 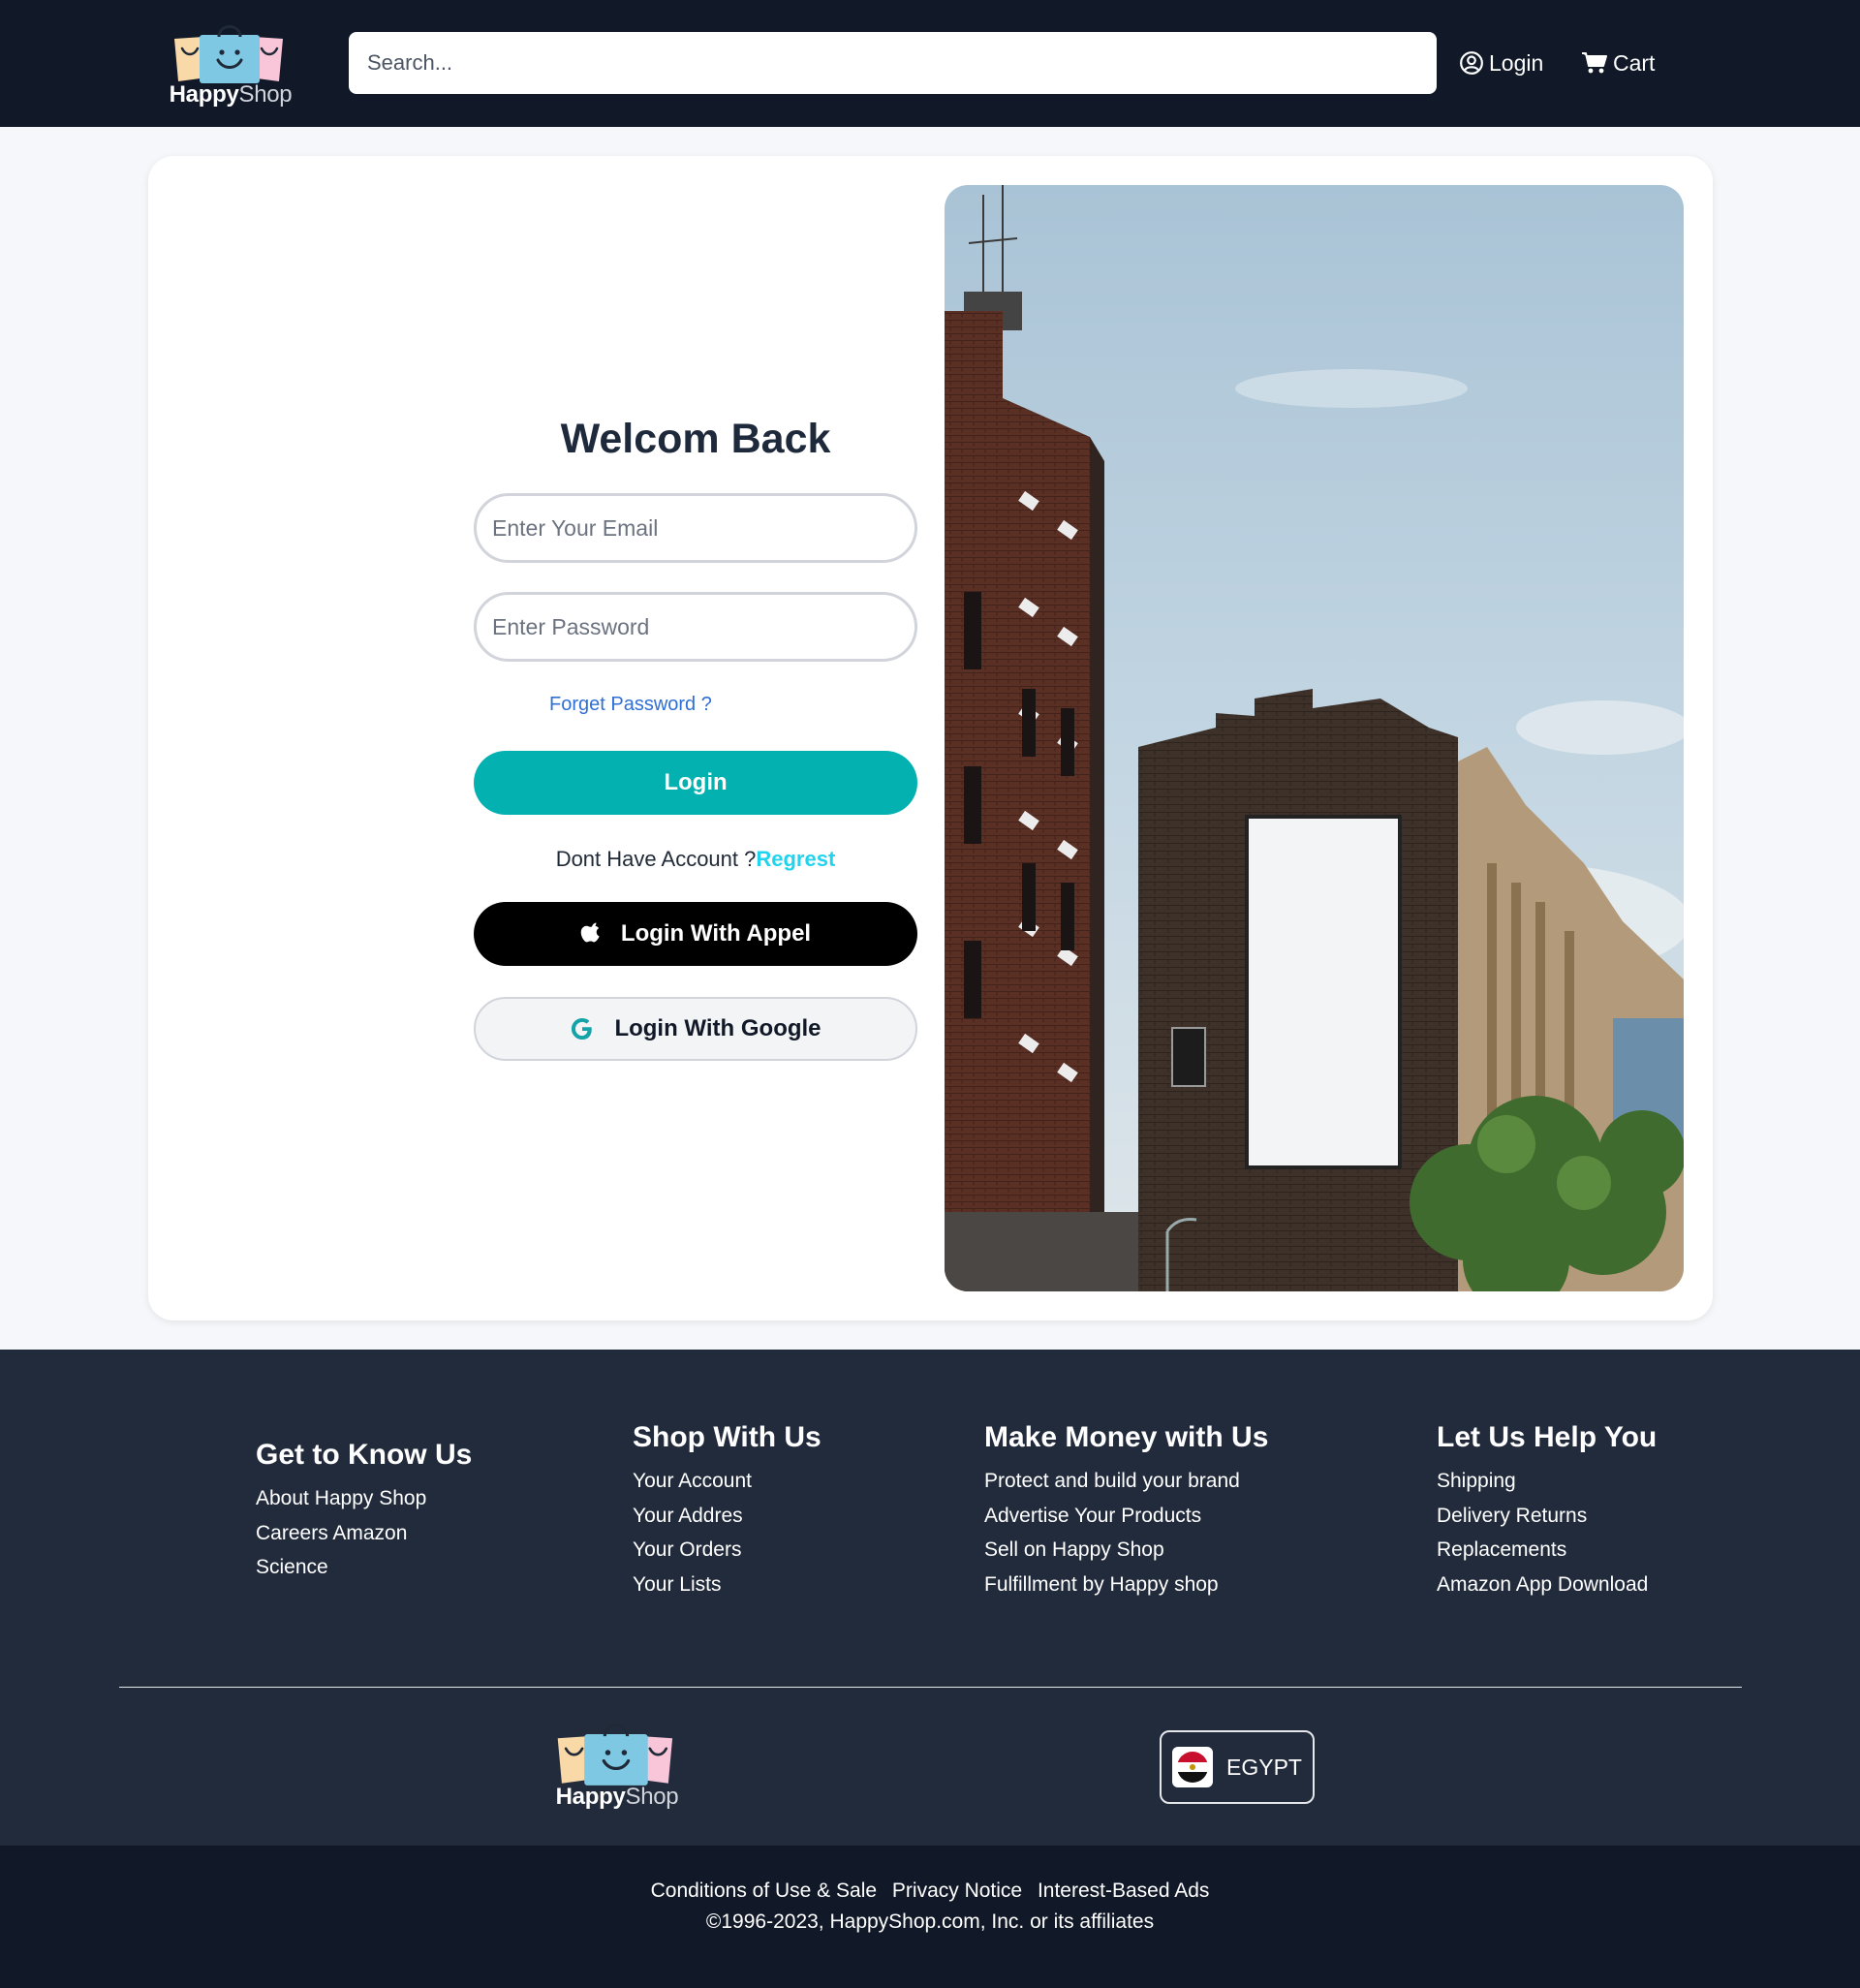 I want to click on user-circle-icon, so click(x=1471, y=63).